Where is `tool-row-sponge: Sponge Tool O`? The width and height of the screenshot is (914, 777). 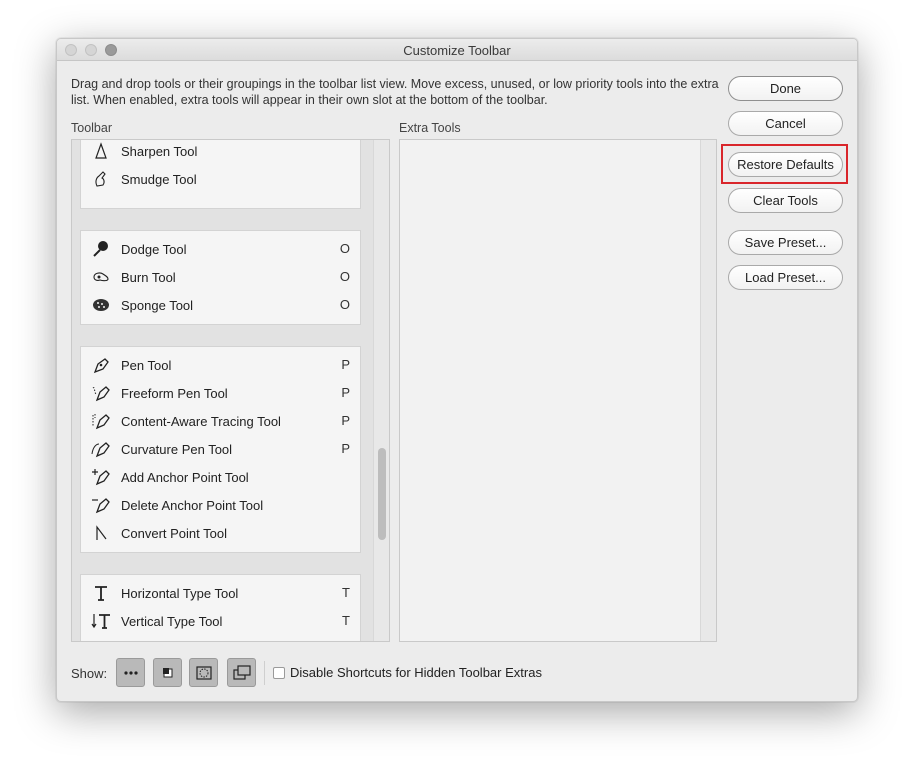
tool-row-sponge: Sponge Tool O is located at coordinates (220, 305).